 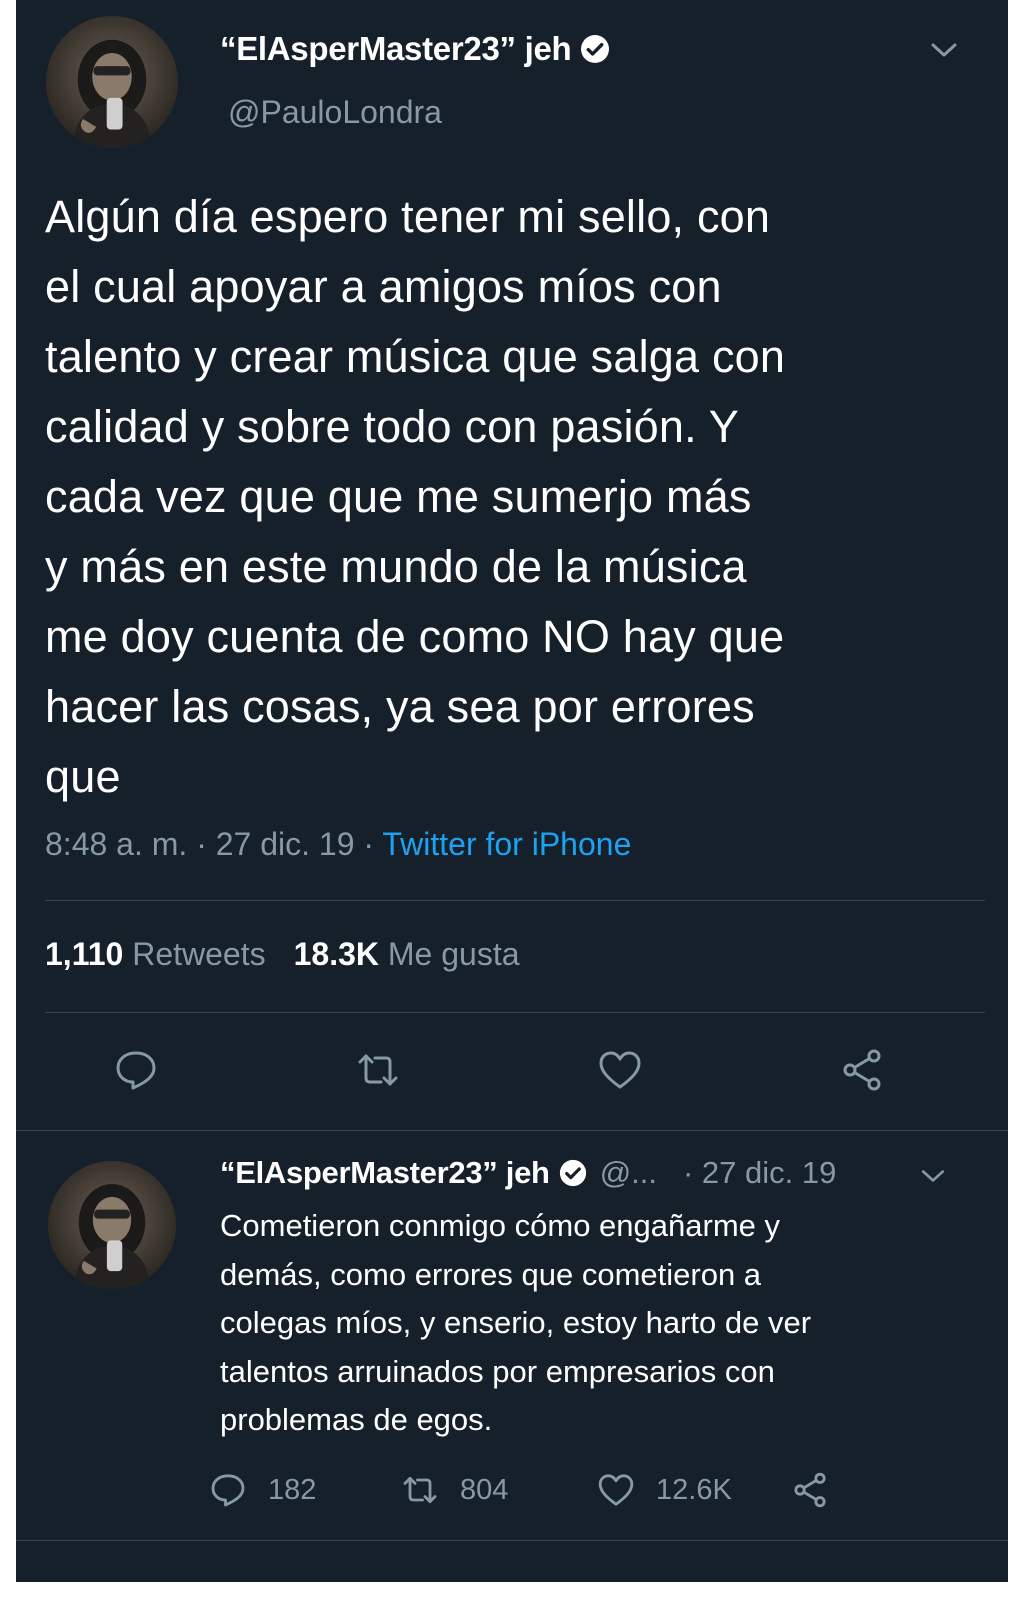 What do you see at coordinates (116, 844) in the screenshot?
I see `tweet-time: 8:48 a. m.` at bounding box center [116, 844].